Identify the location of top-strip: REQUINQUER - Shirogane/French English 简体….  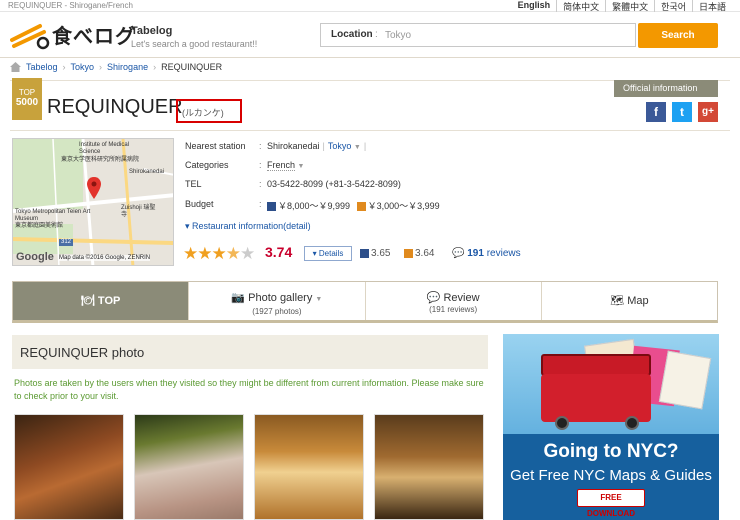
(370, 6).